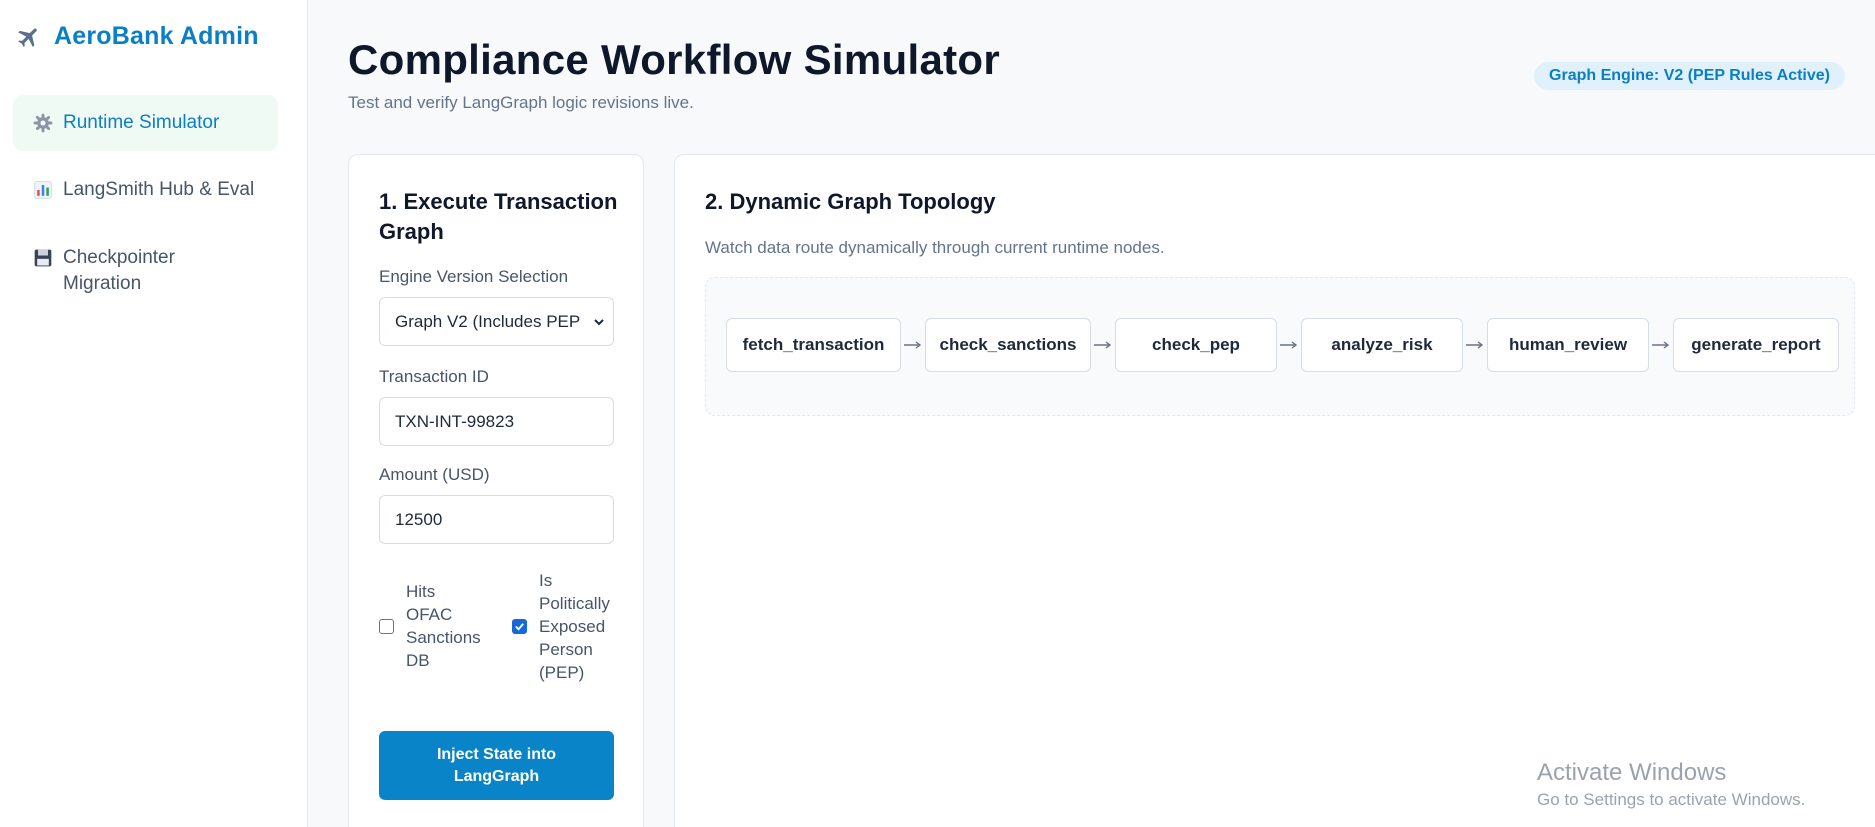 This screenshot has width=1875, height=827. Describe the element at coordinates (434, 474) in the screenshot. I see `amount-label: Amount (USD)` at that location.